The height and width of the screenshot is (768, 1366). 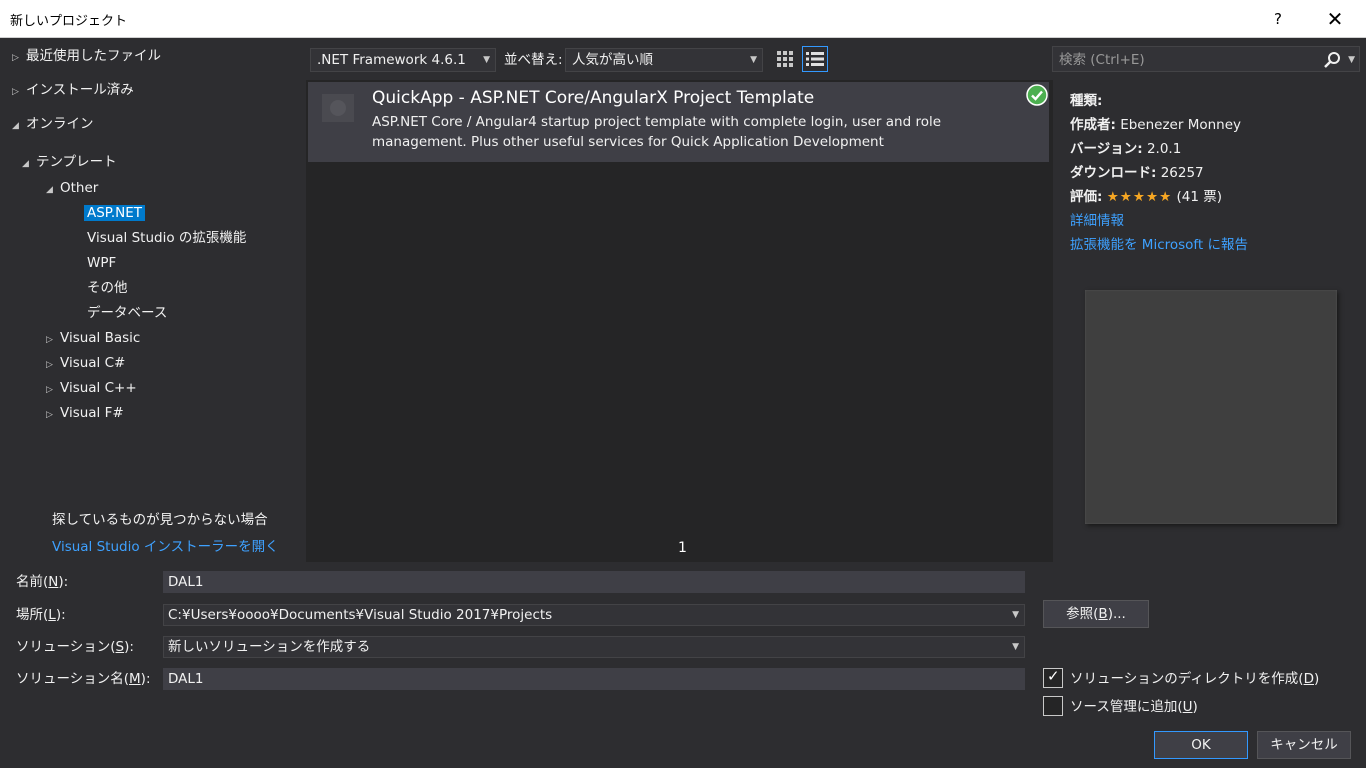 I want to click on ok-button: OK, so click(x=1201, y=745).